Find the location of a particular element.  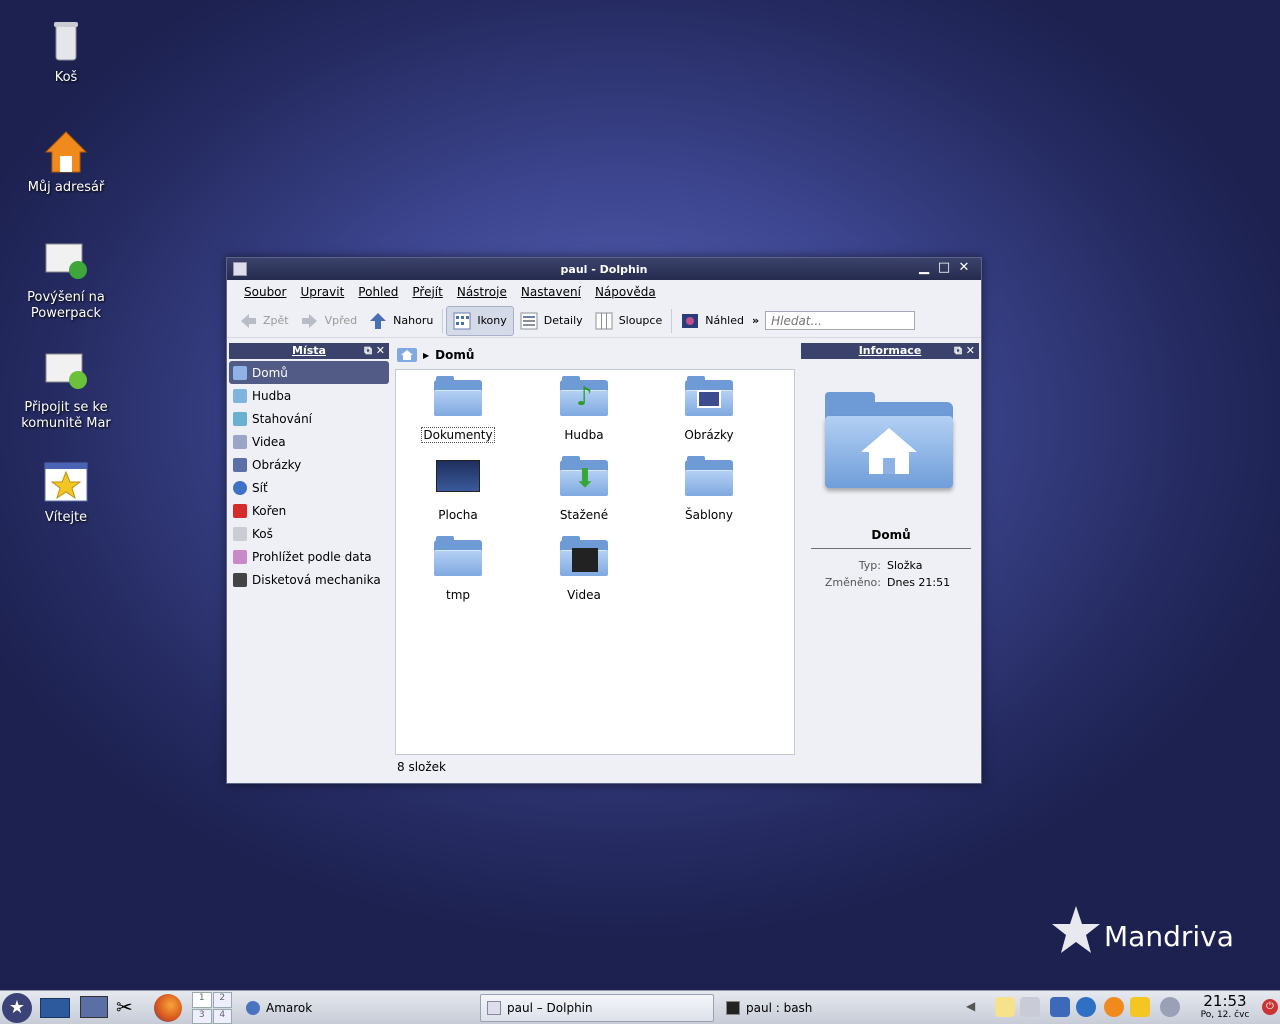

file-item-hudba: ♪ Hudba is located at coordinates (584, 409).